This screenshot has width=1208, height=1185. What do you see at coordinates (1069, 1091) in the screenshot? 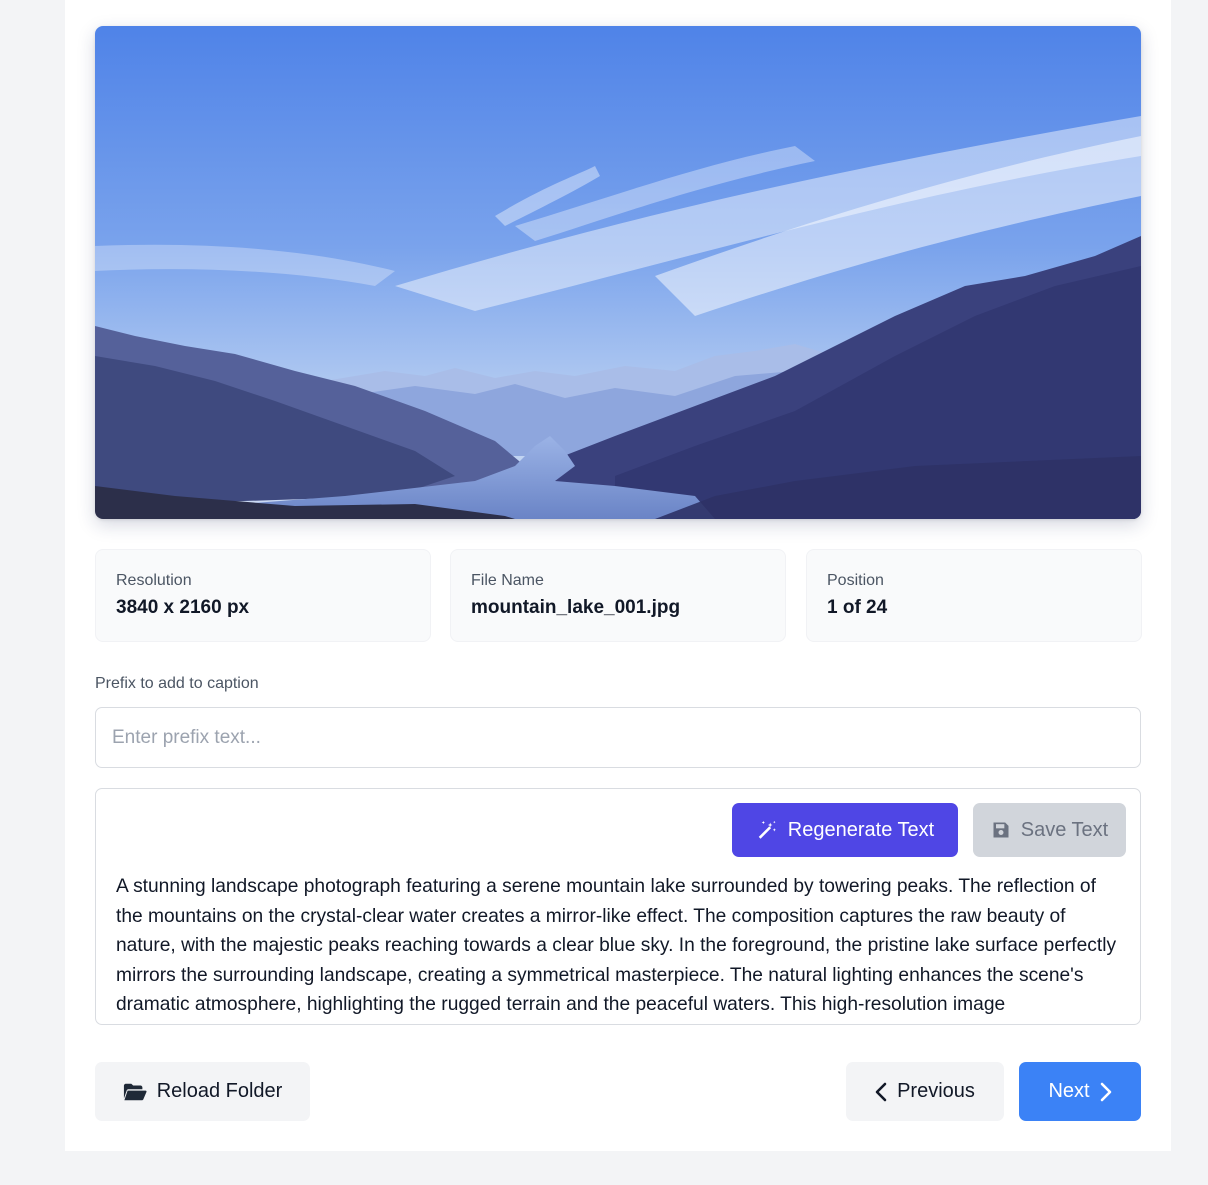
I see `next-label: Next` at bounding box center [1069, 1091].